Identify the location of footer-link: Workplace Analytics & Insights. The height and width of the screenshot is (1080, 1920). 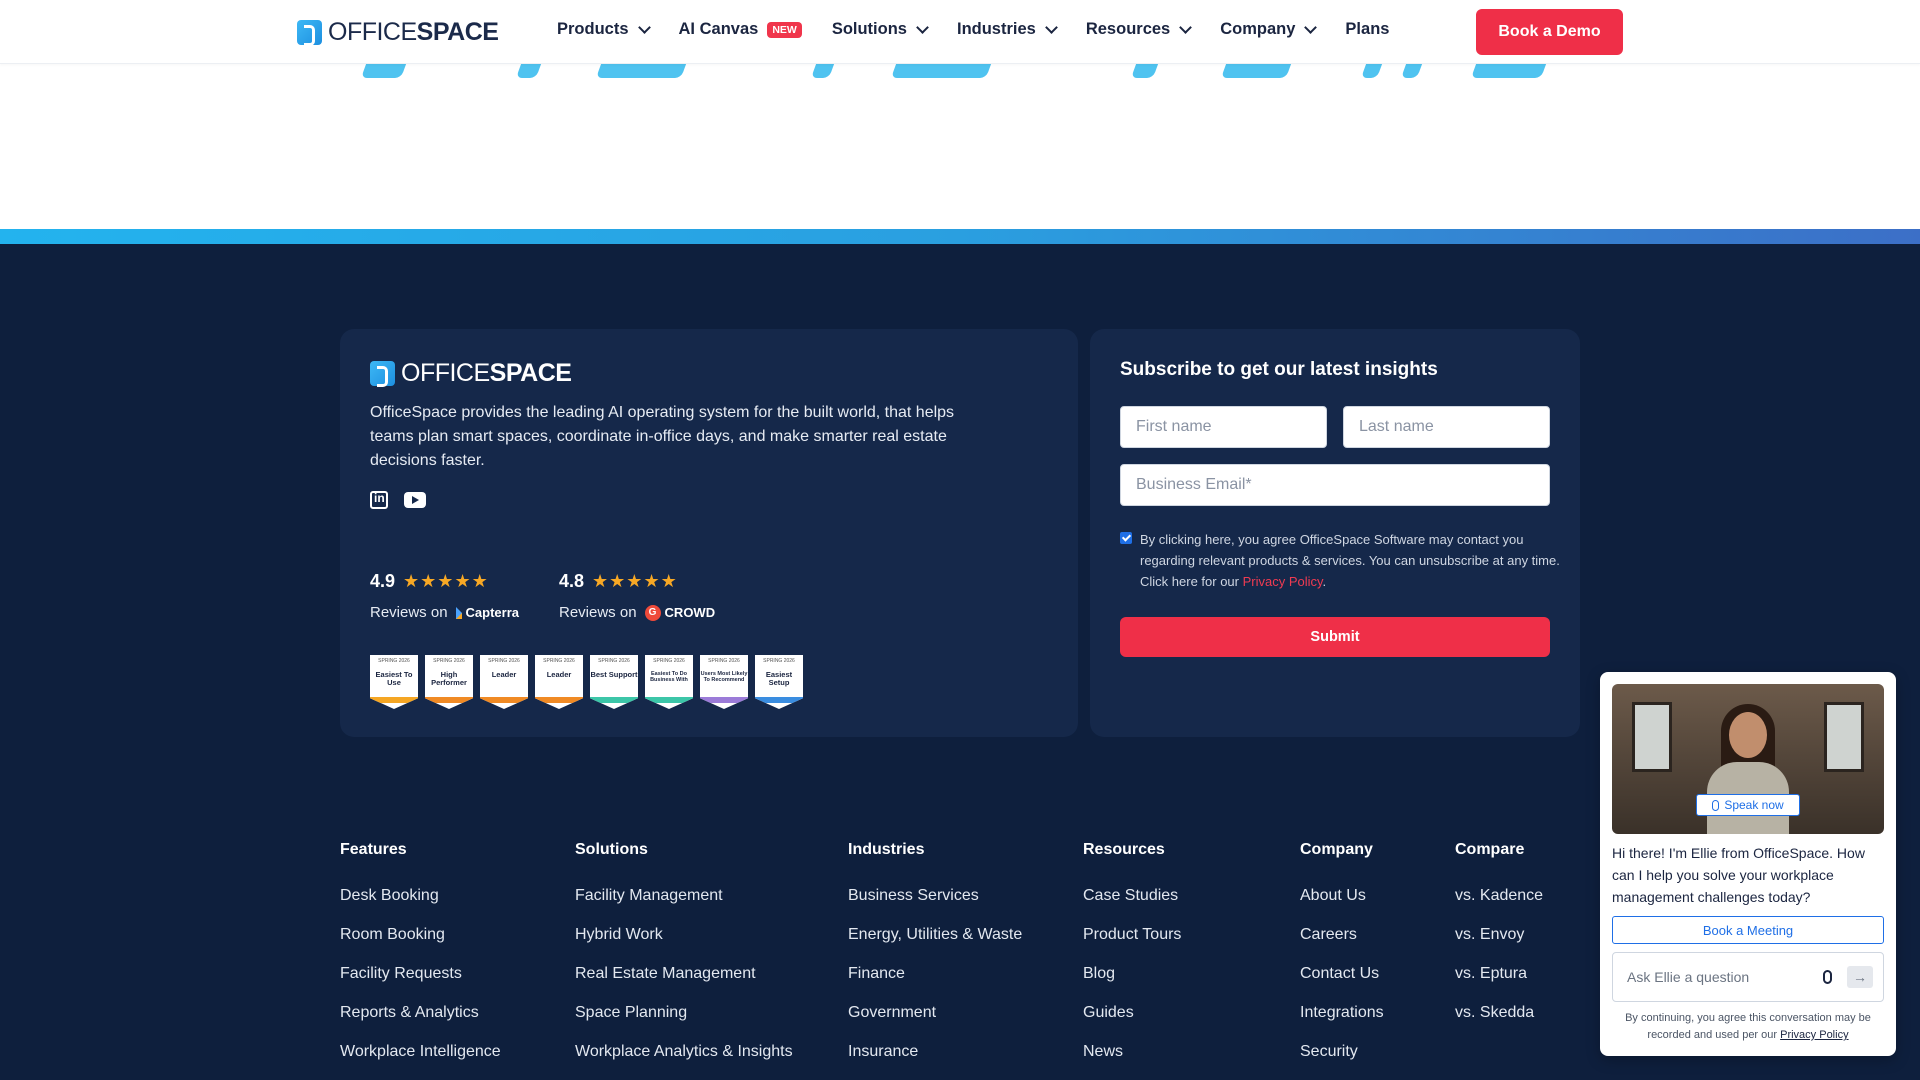
(695, 1052).